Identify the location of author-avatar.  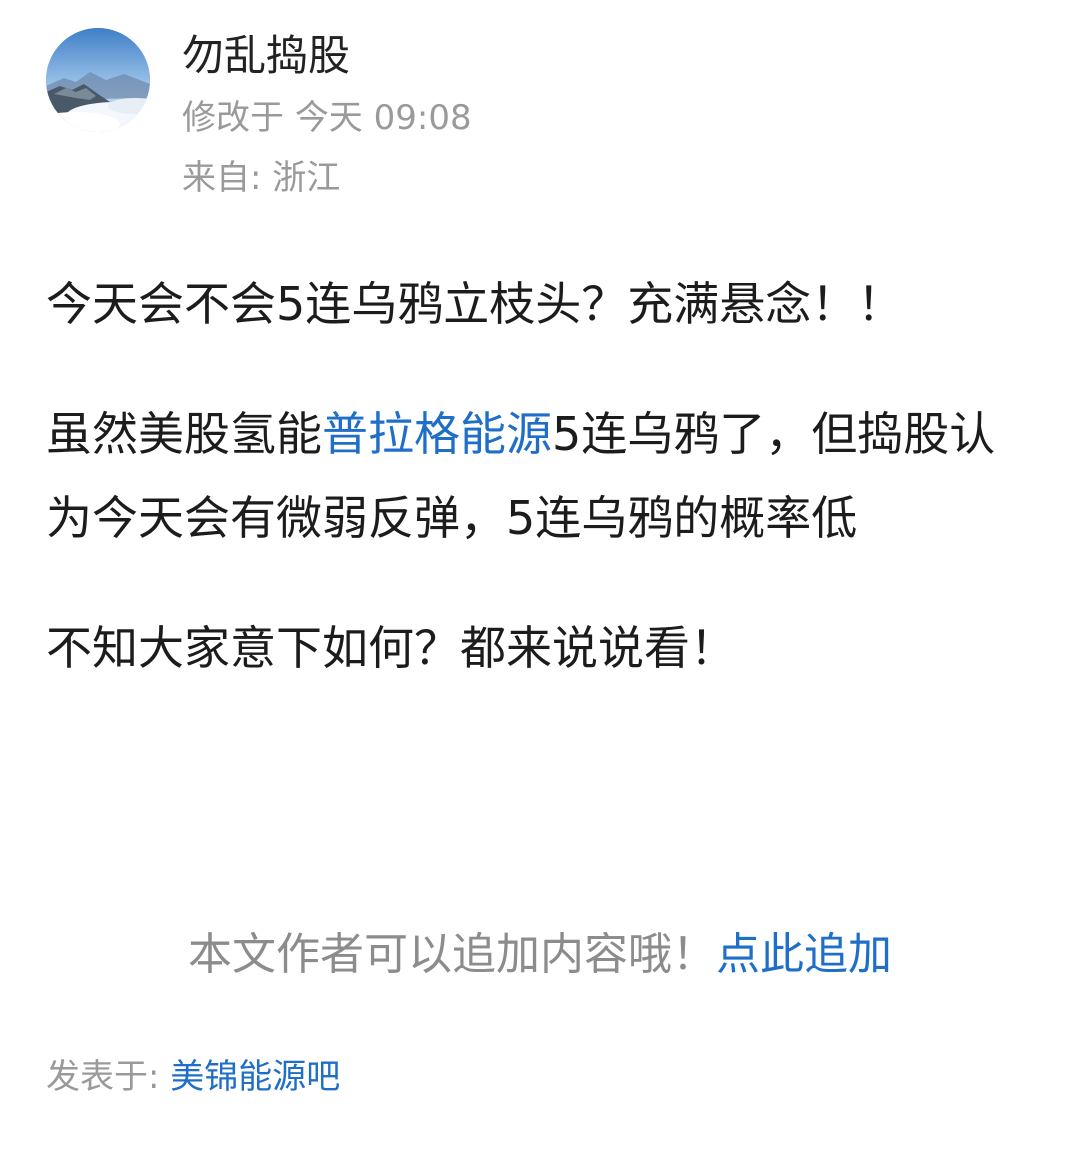
(98, 80).